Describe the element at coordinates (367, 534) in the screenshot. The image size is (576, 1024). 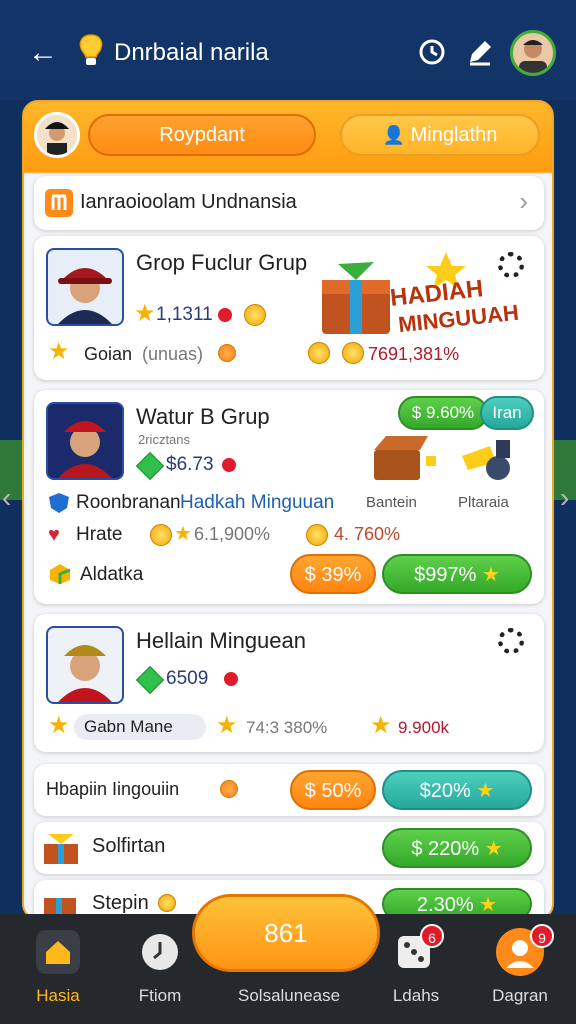
I see `card2-row-val2: 4. 760%` at that location.